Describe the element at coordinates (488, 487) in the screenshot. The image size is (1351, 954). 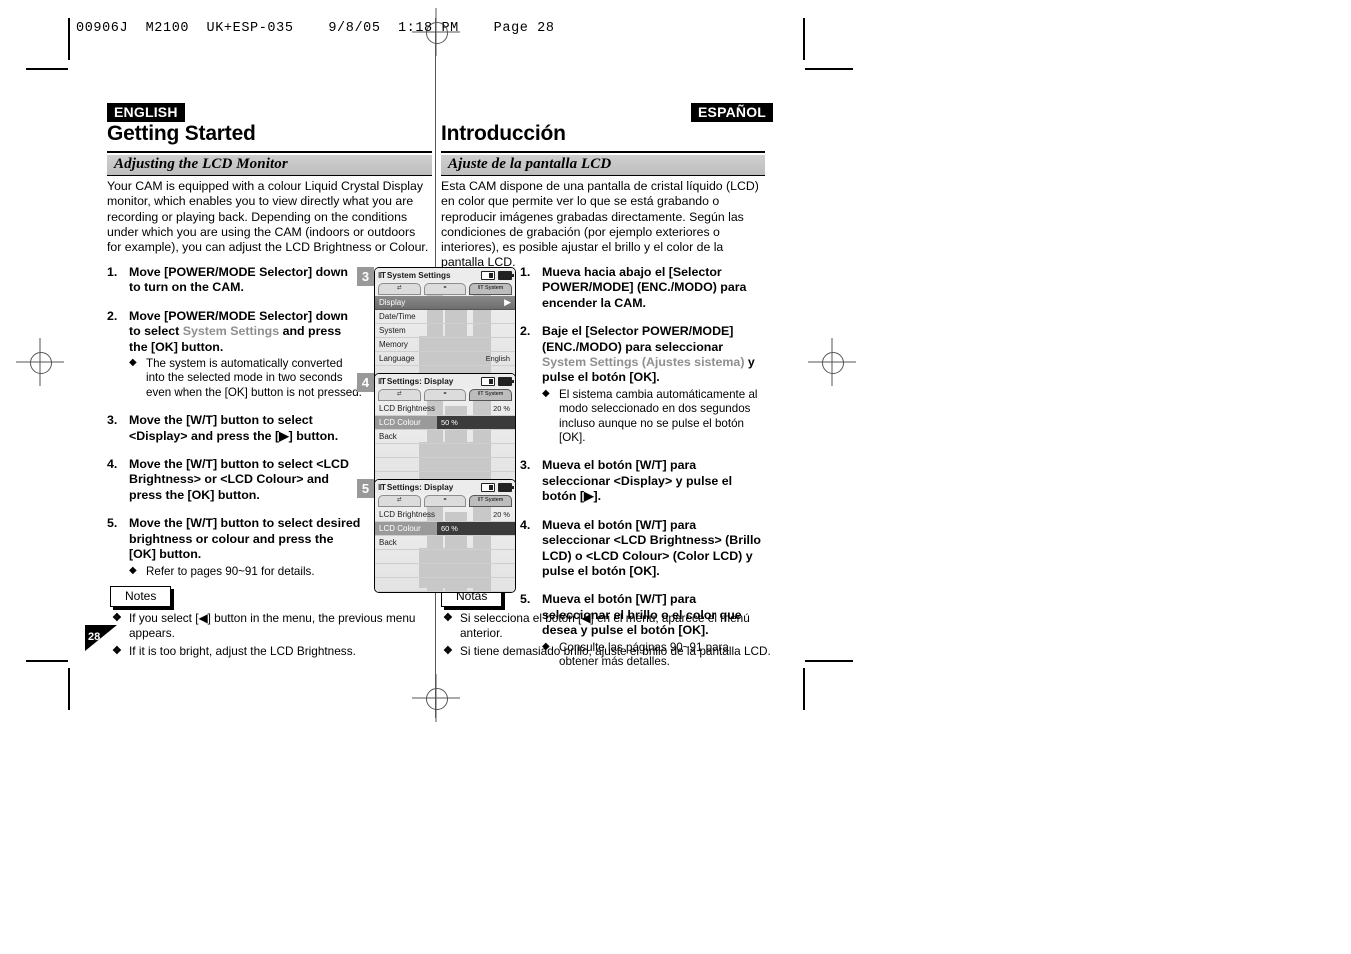
I see `memory-card-icon` at that location.